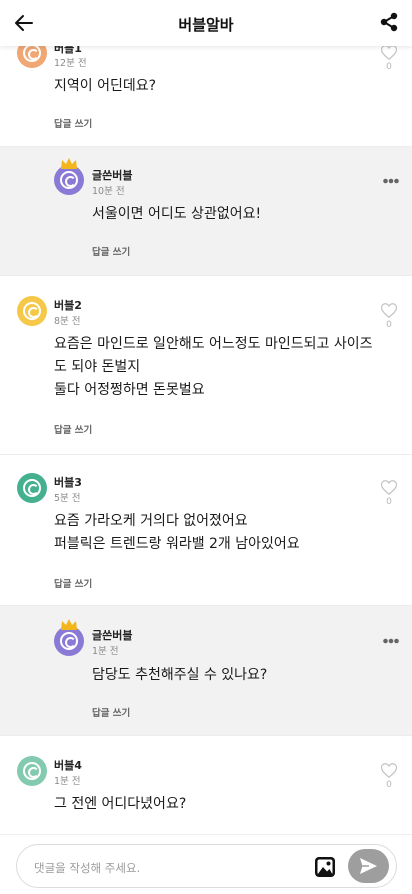  I want to click on comment-input: 댓글을 작성해 주세요., so click(206, 866).